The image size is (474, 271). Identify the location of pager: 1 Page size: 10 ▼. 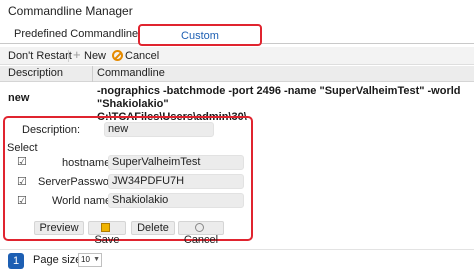
(237, 260).